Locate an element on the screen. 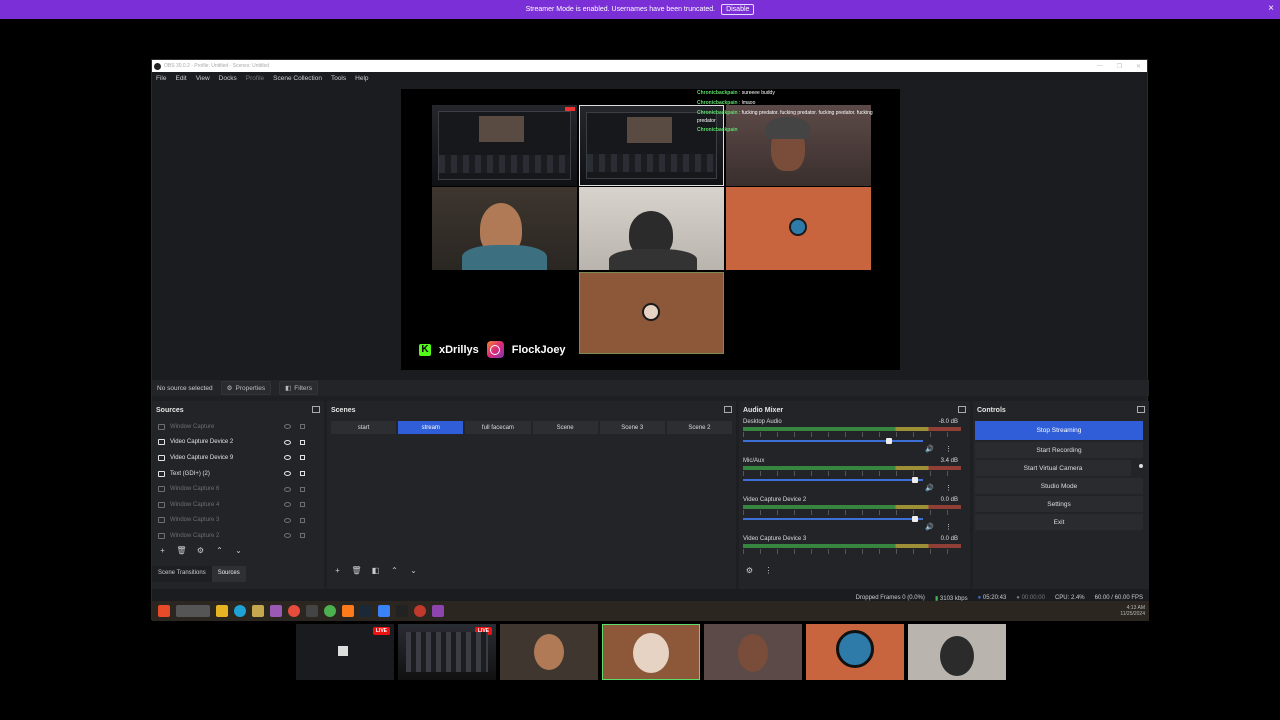 The height and width of the screenshot is (720, 1280). source-item: Window Capture 6 is located at coordinates (238, 489).